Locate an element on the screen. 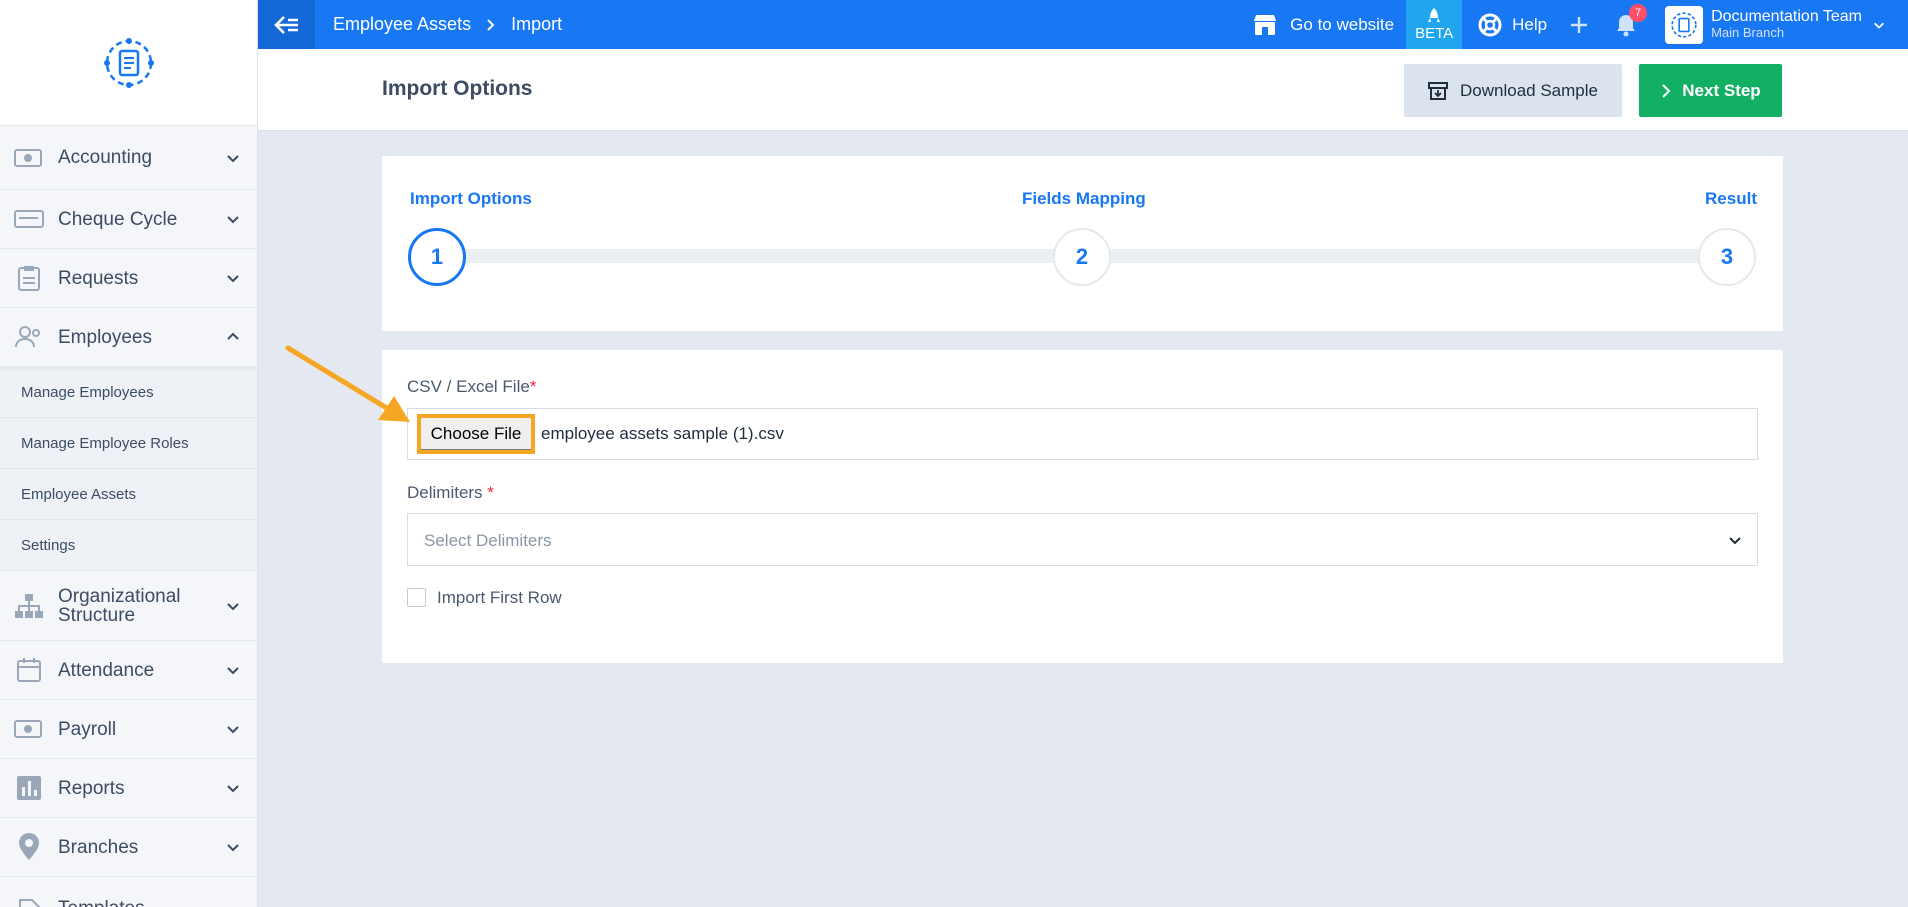  next-step-label: Next Step is located at coordinates (1721, 90).